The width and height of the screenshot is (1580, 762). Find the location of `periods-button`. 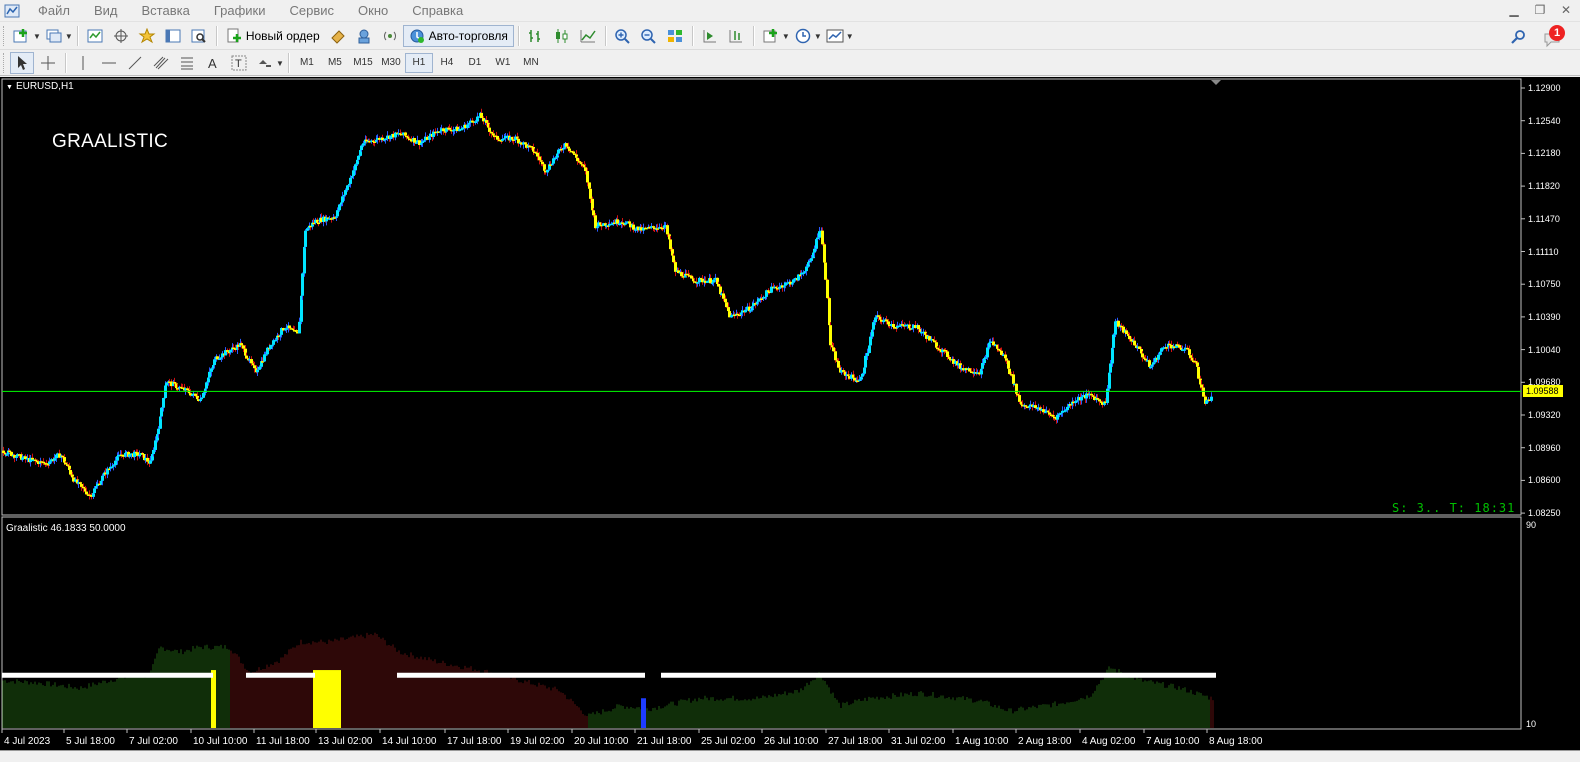

periods-button is located at coordinates (803, 36).